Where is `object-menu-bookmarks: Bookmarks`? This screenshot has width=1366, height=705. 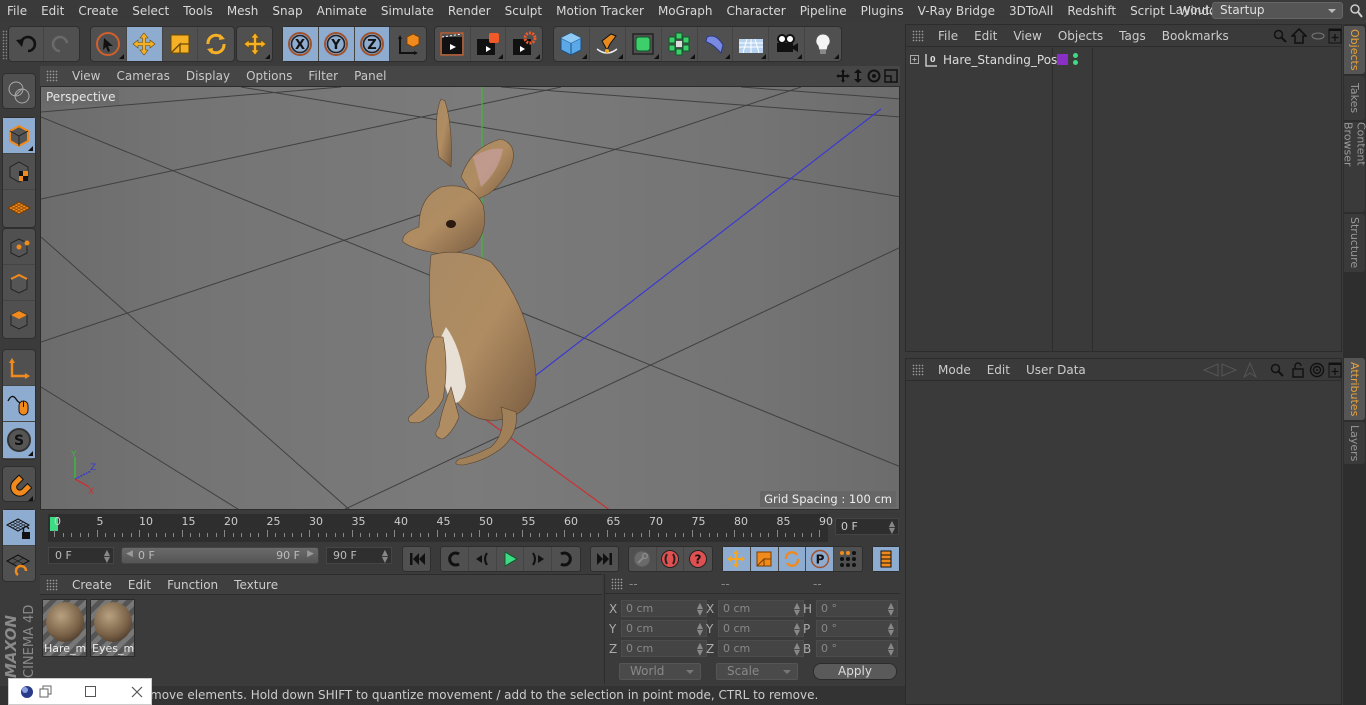
object-menu-bookmarks: Bookmarks is located at coordinates (1195, 36).